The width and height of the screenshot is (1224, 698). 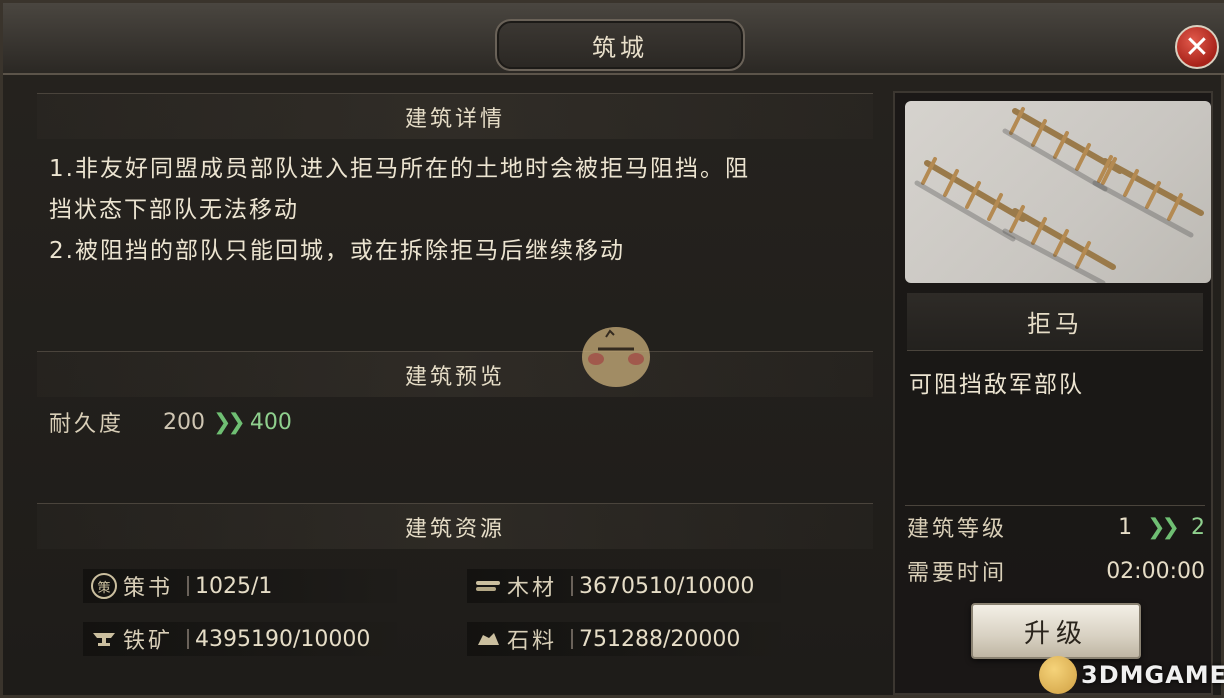 I want to click on close-icon: ✕, so click(x=1197, y=47).